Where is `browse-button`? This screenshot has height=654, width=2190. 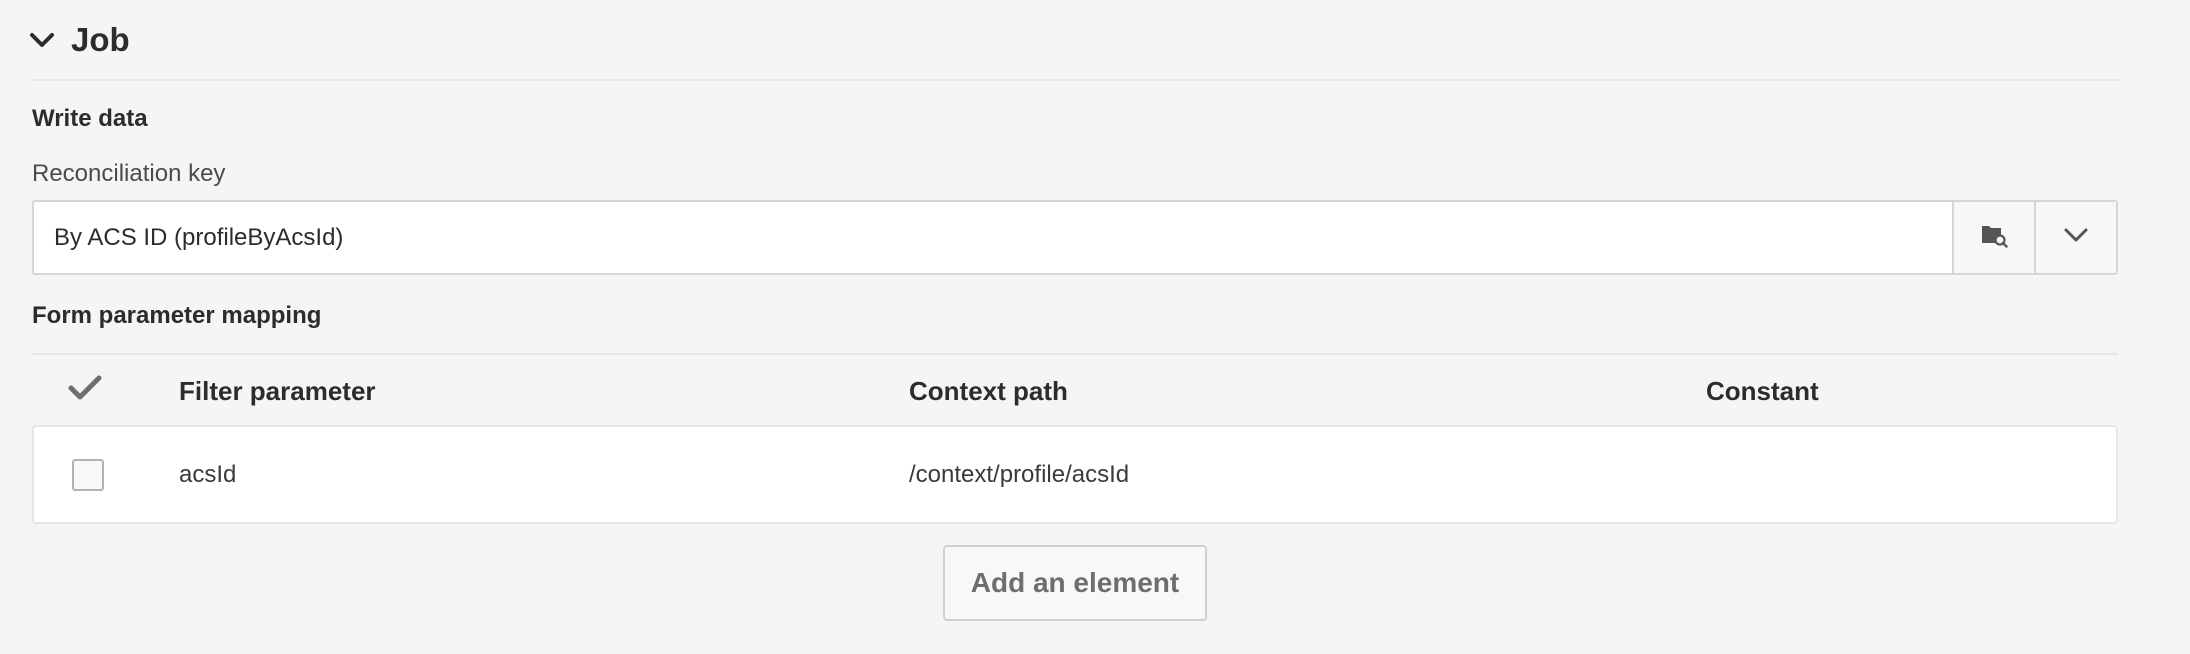 browse-button is located at coordinates (1993, 237).